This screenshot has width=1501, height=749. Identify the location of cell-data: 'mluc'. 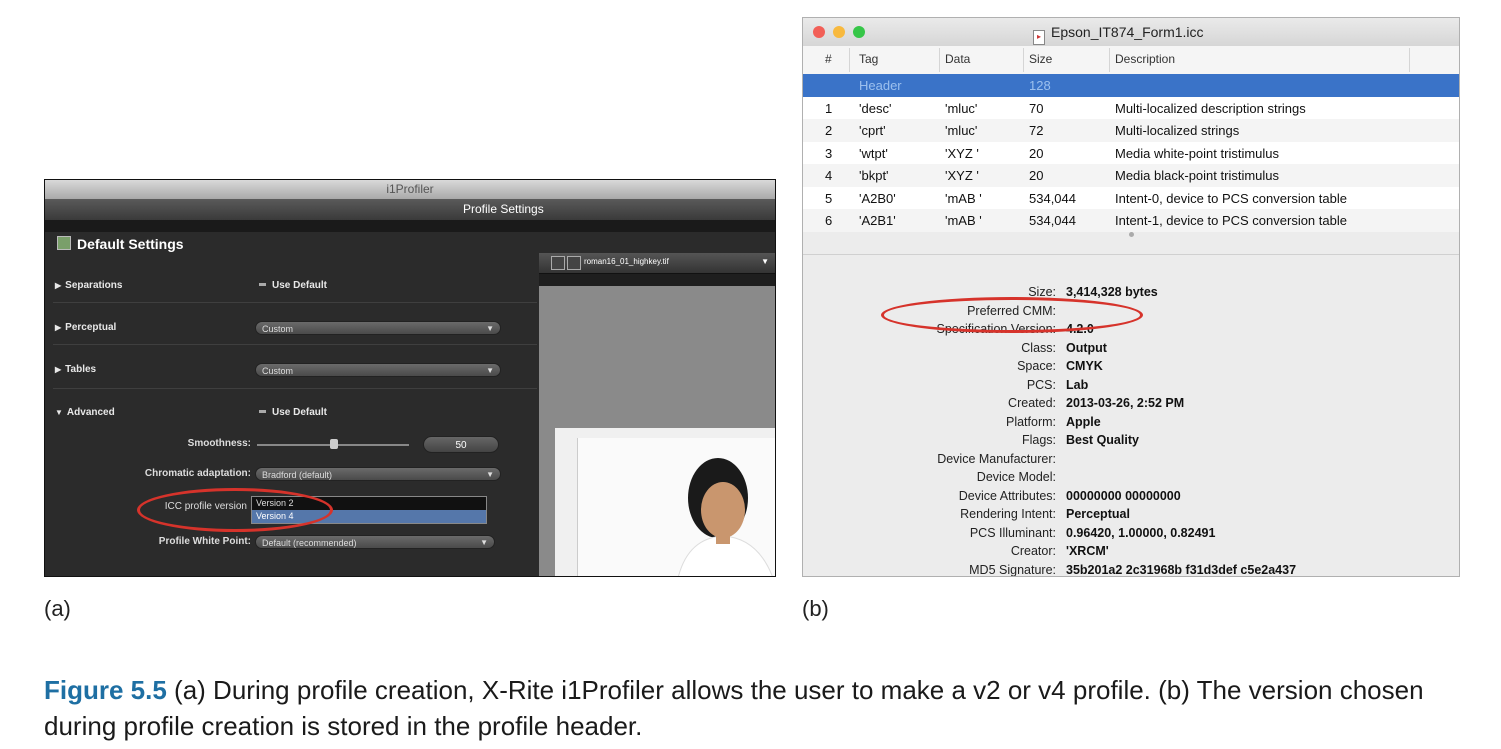
(961, 108).